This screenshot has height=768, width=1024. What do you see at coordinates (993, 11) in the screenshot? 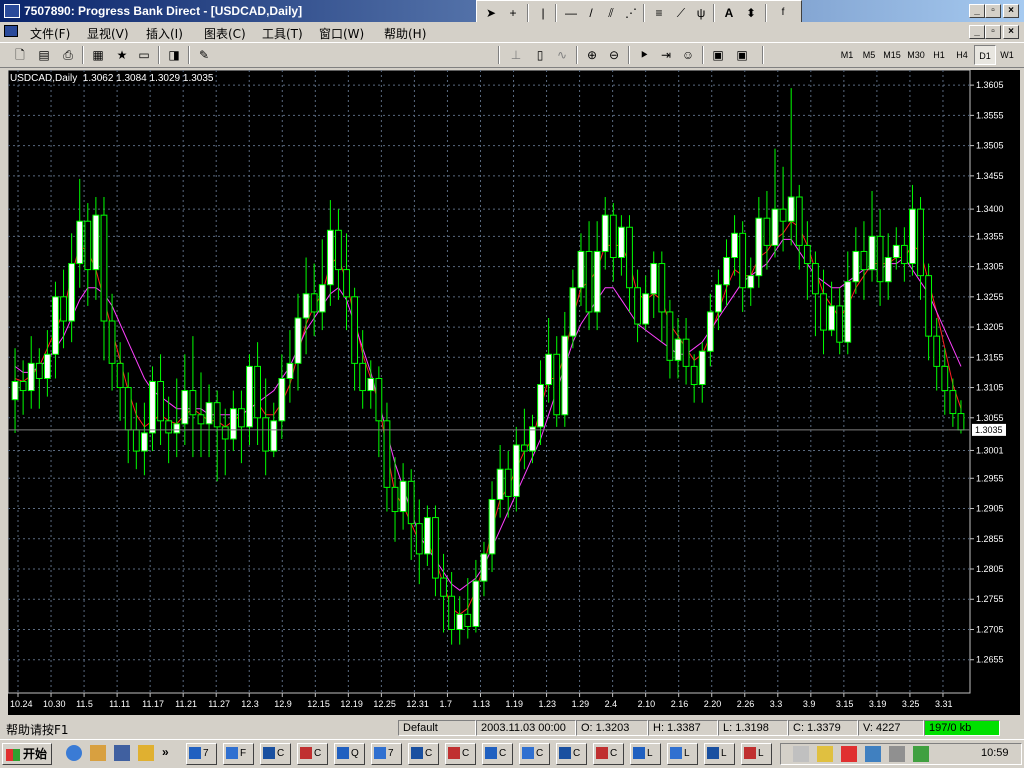
I see `restore-button: ▫` at bounding box center [993, 11].